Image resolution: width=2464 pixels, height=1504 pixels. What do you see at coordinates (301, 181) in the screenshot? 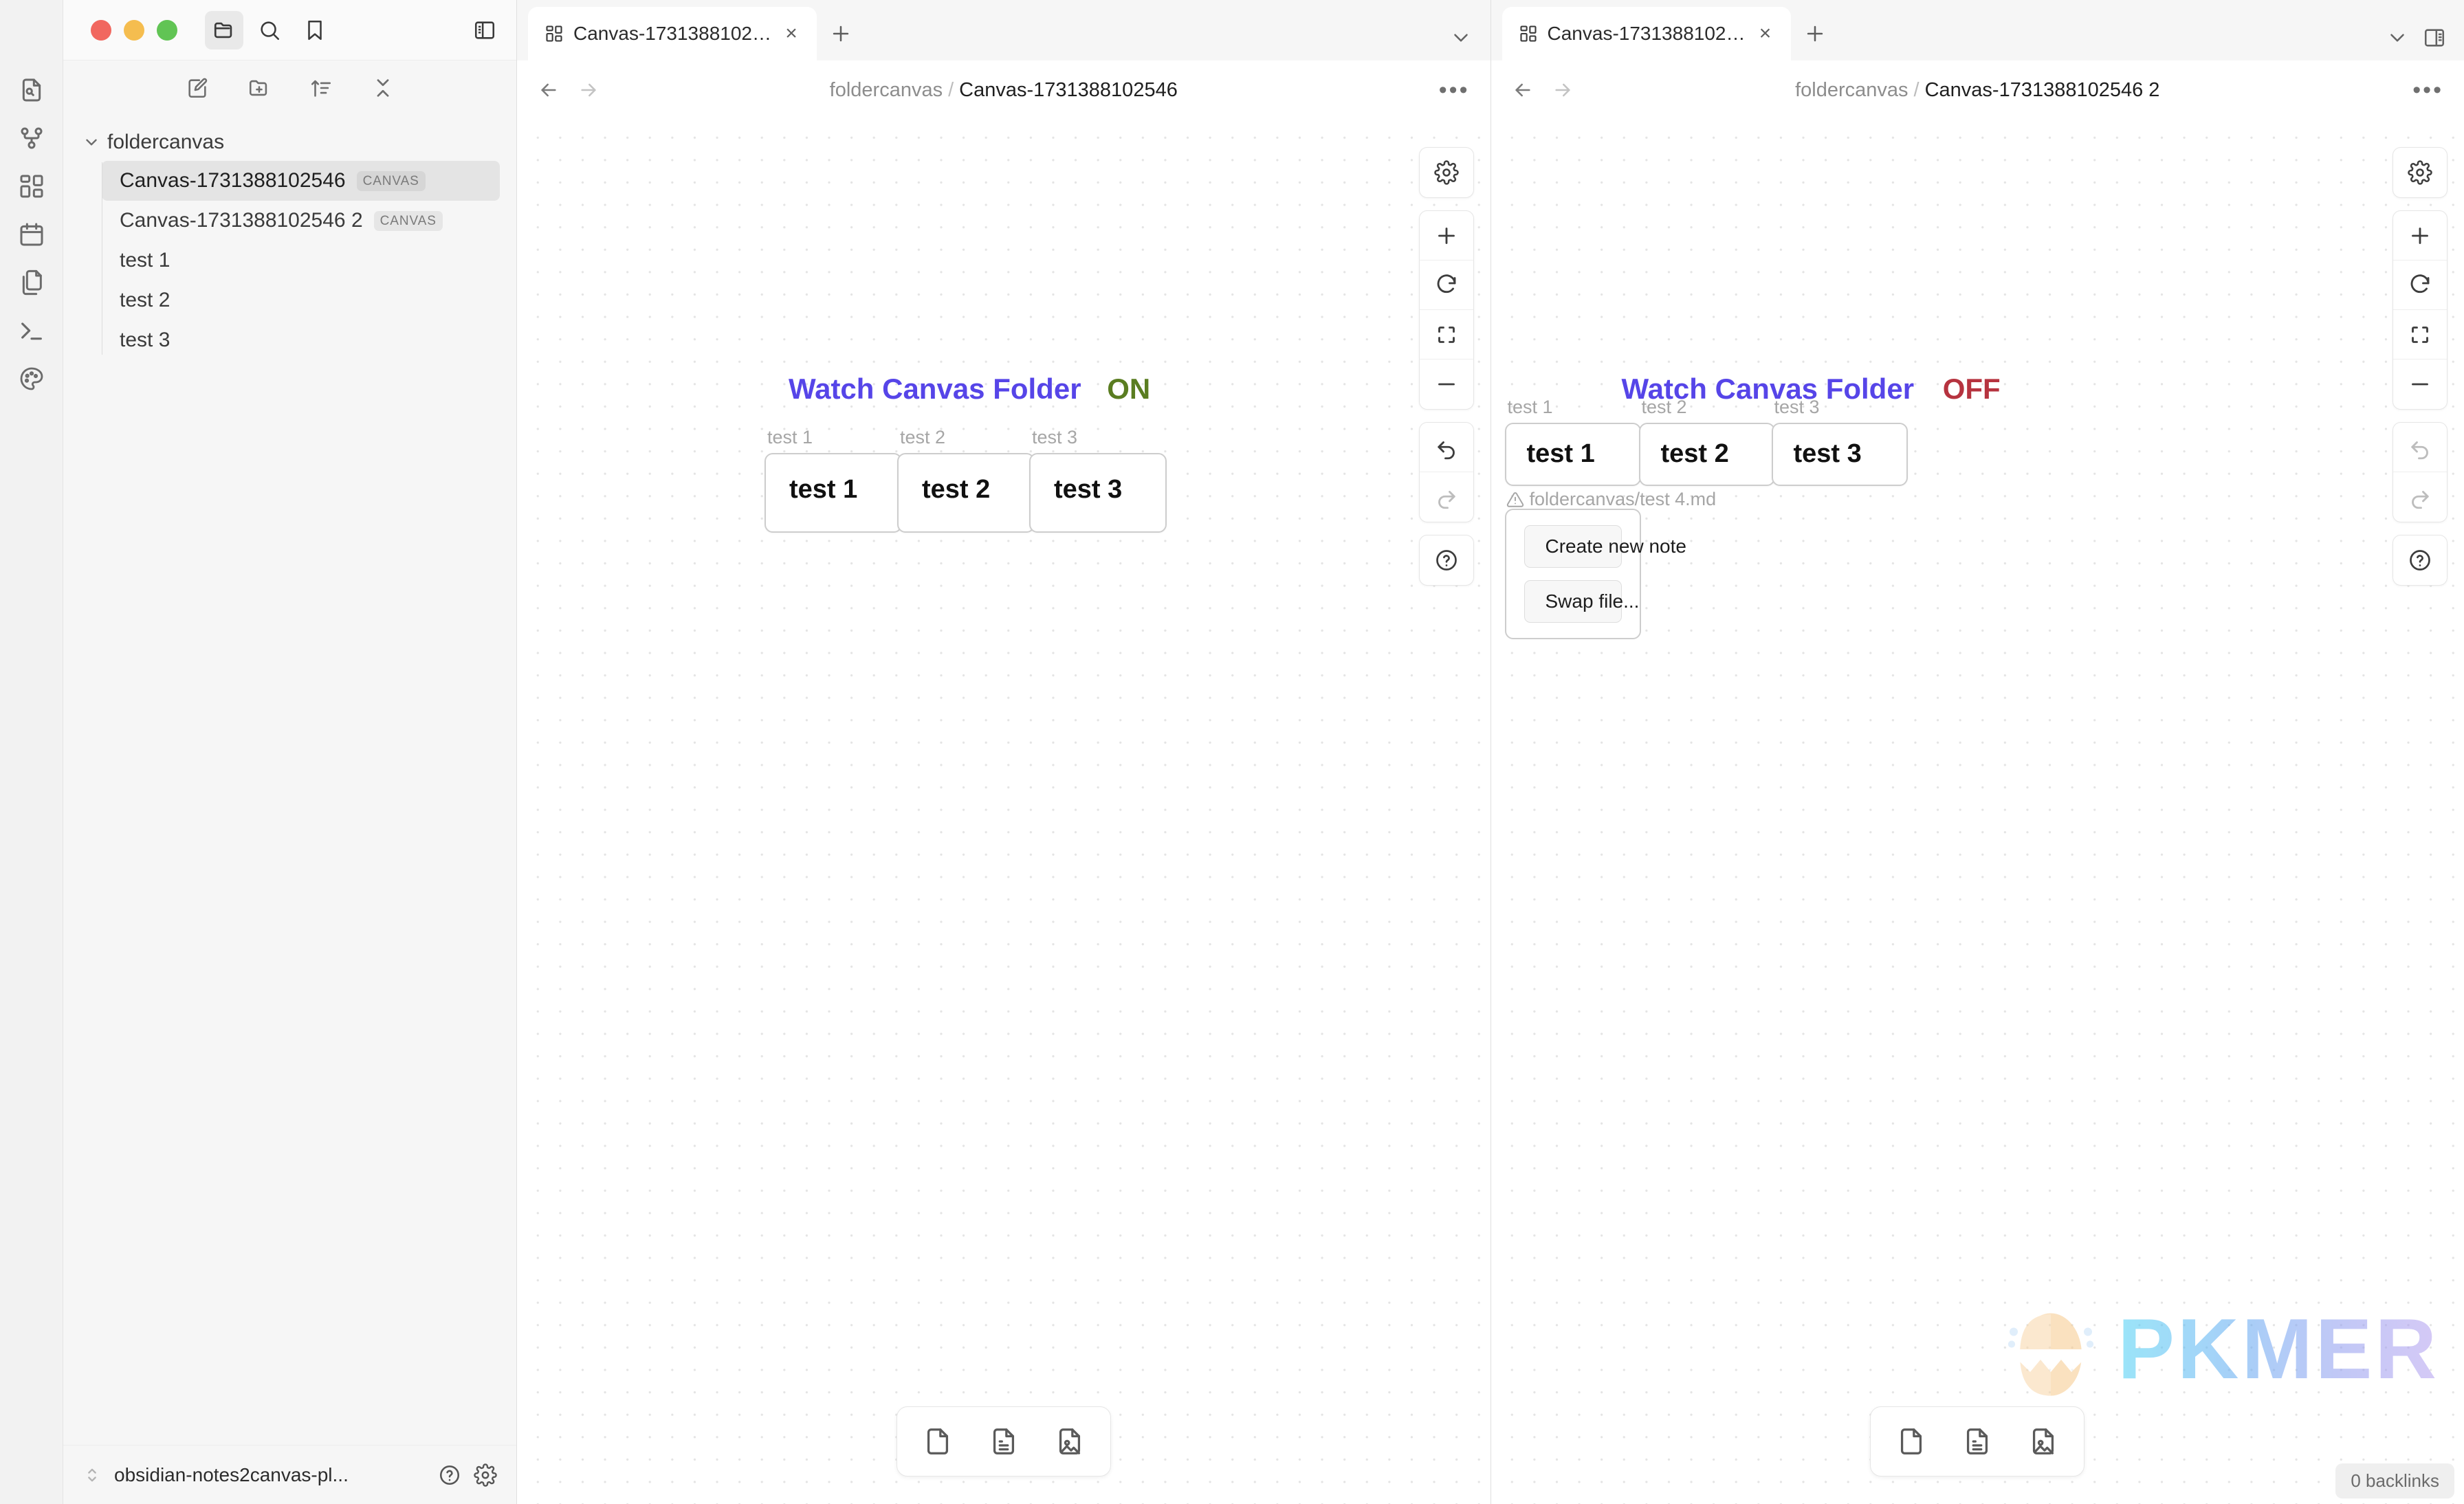
I see `tree-item-canvas-1: Canvas-1731388102546 CANVAS` at bounding box center [301, 181].